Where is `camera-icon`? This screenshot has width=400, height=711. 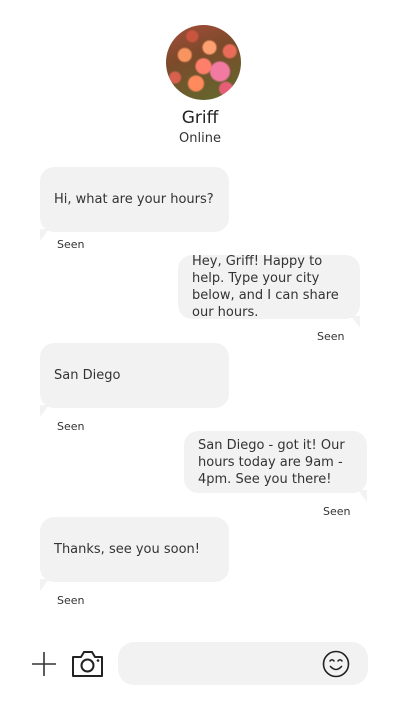 camera-icon is located at coordinates (87, 664).